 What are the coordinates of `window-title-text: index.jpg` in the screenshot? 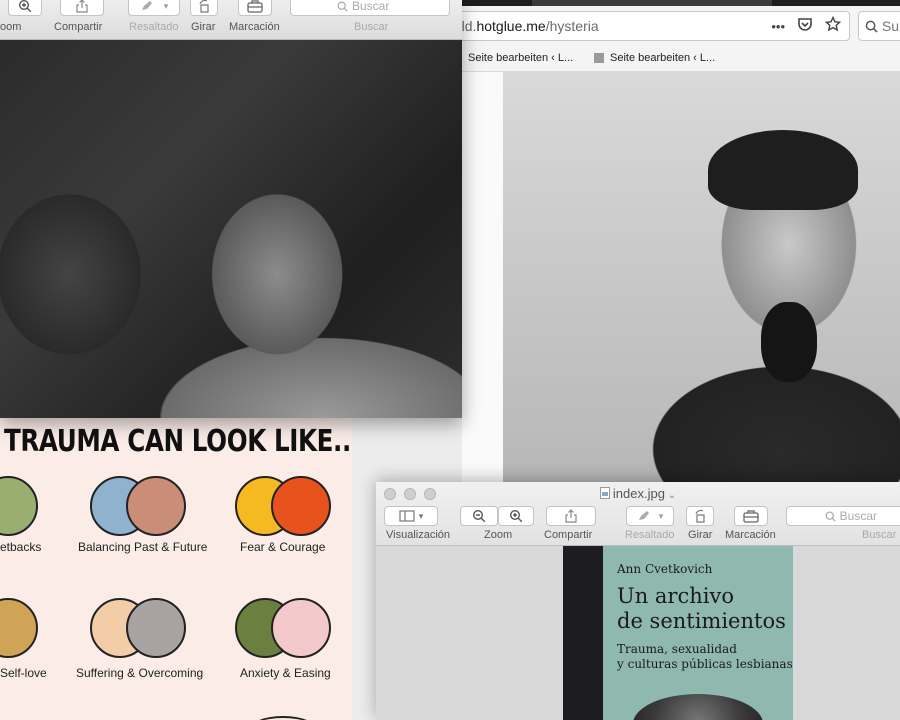 It's located at (638, 493).